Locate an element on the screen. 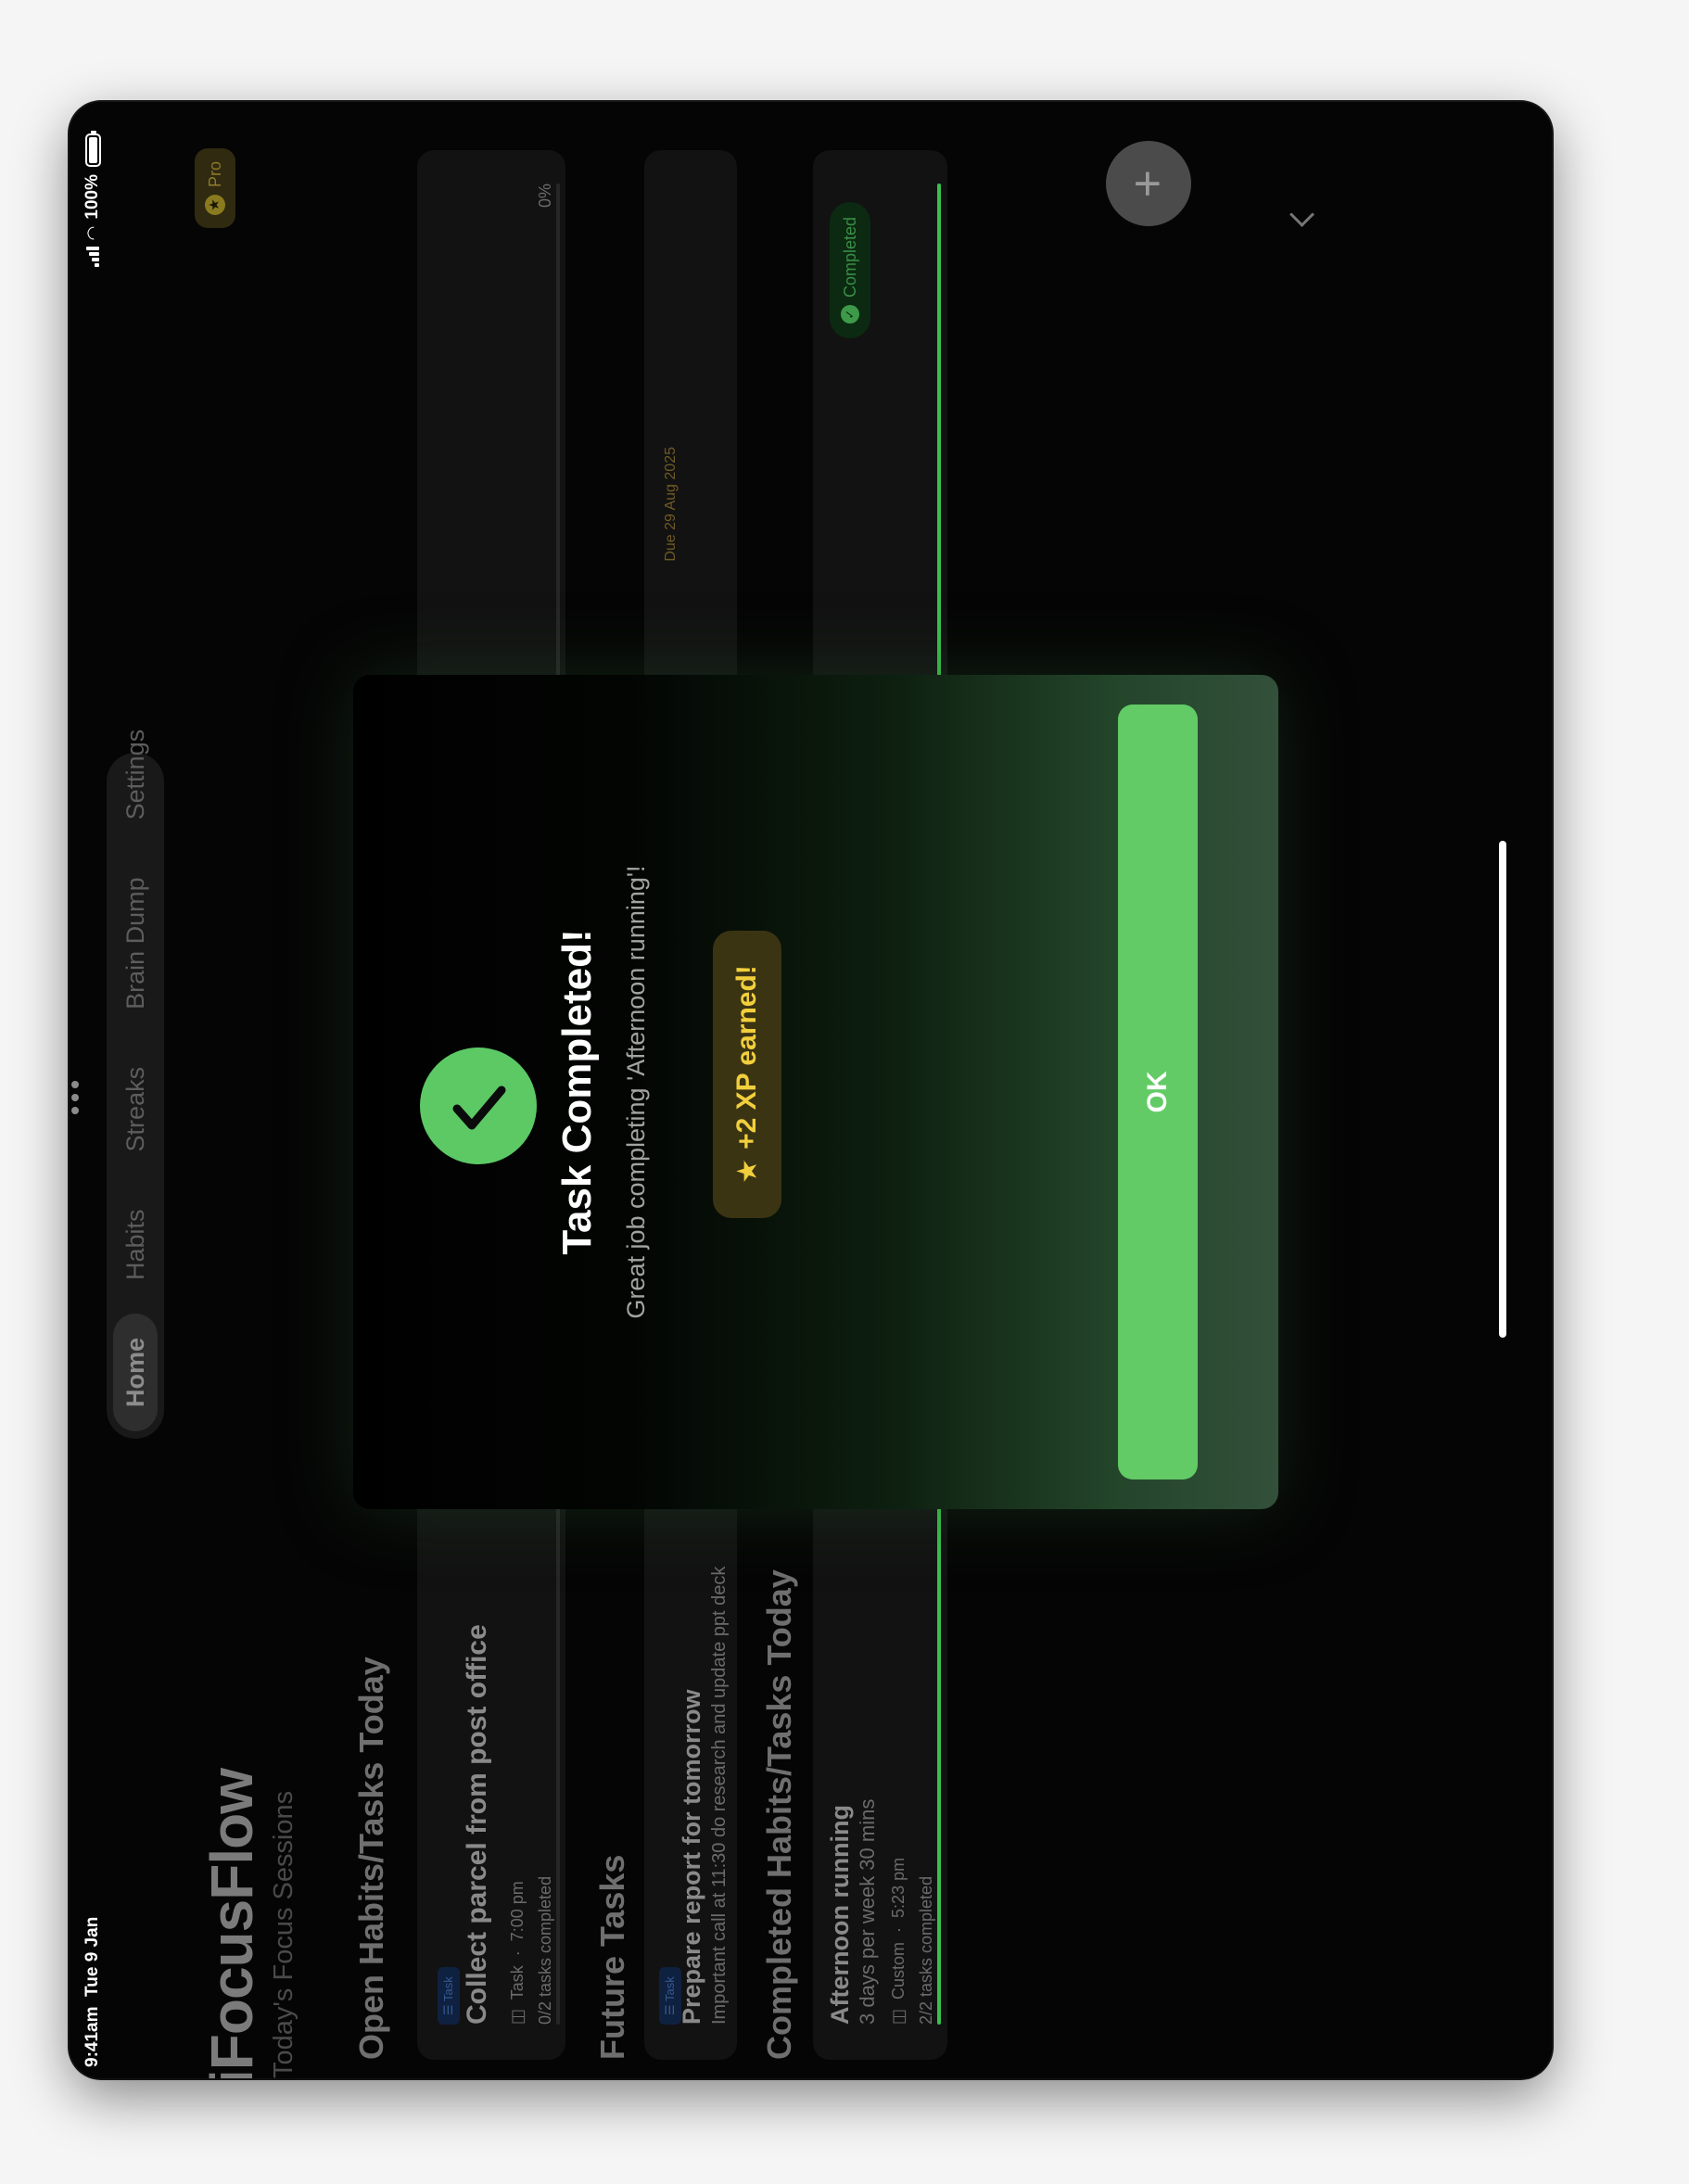 This screenshot has width=1689, height=2184. task-meta: ◫ Task · 7:00 pm is located at coordinates (517, 1953).